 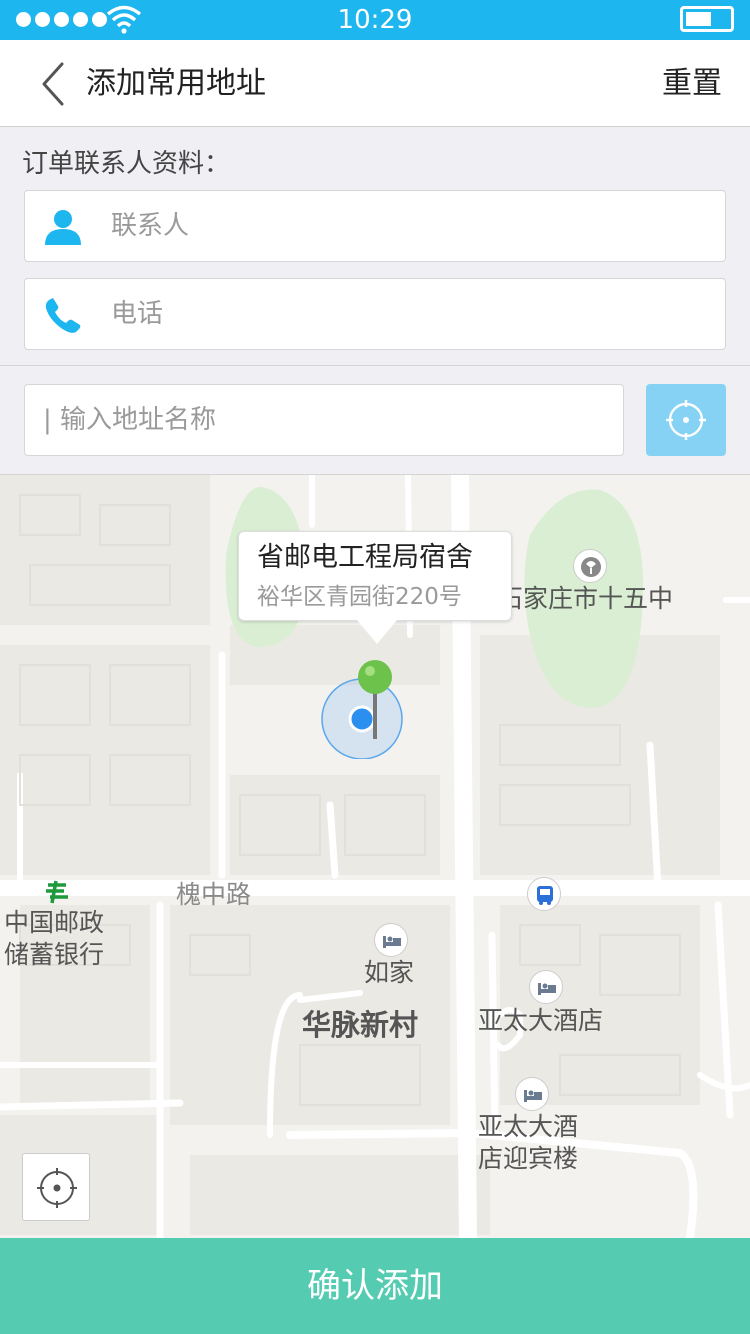 I want to click on map-label-hotel3-line2: 店迎宾楼, so click(x=528, y=1158).